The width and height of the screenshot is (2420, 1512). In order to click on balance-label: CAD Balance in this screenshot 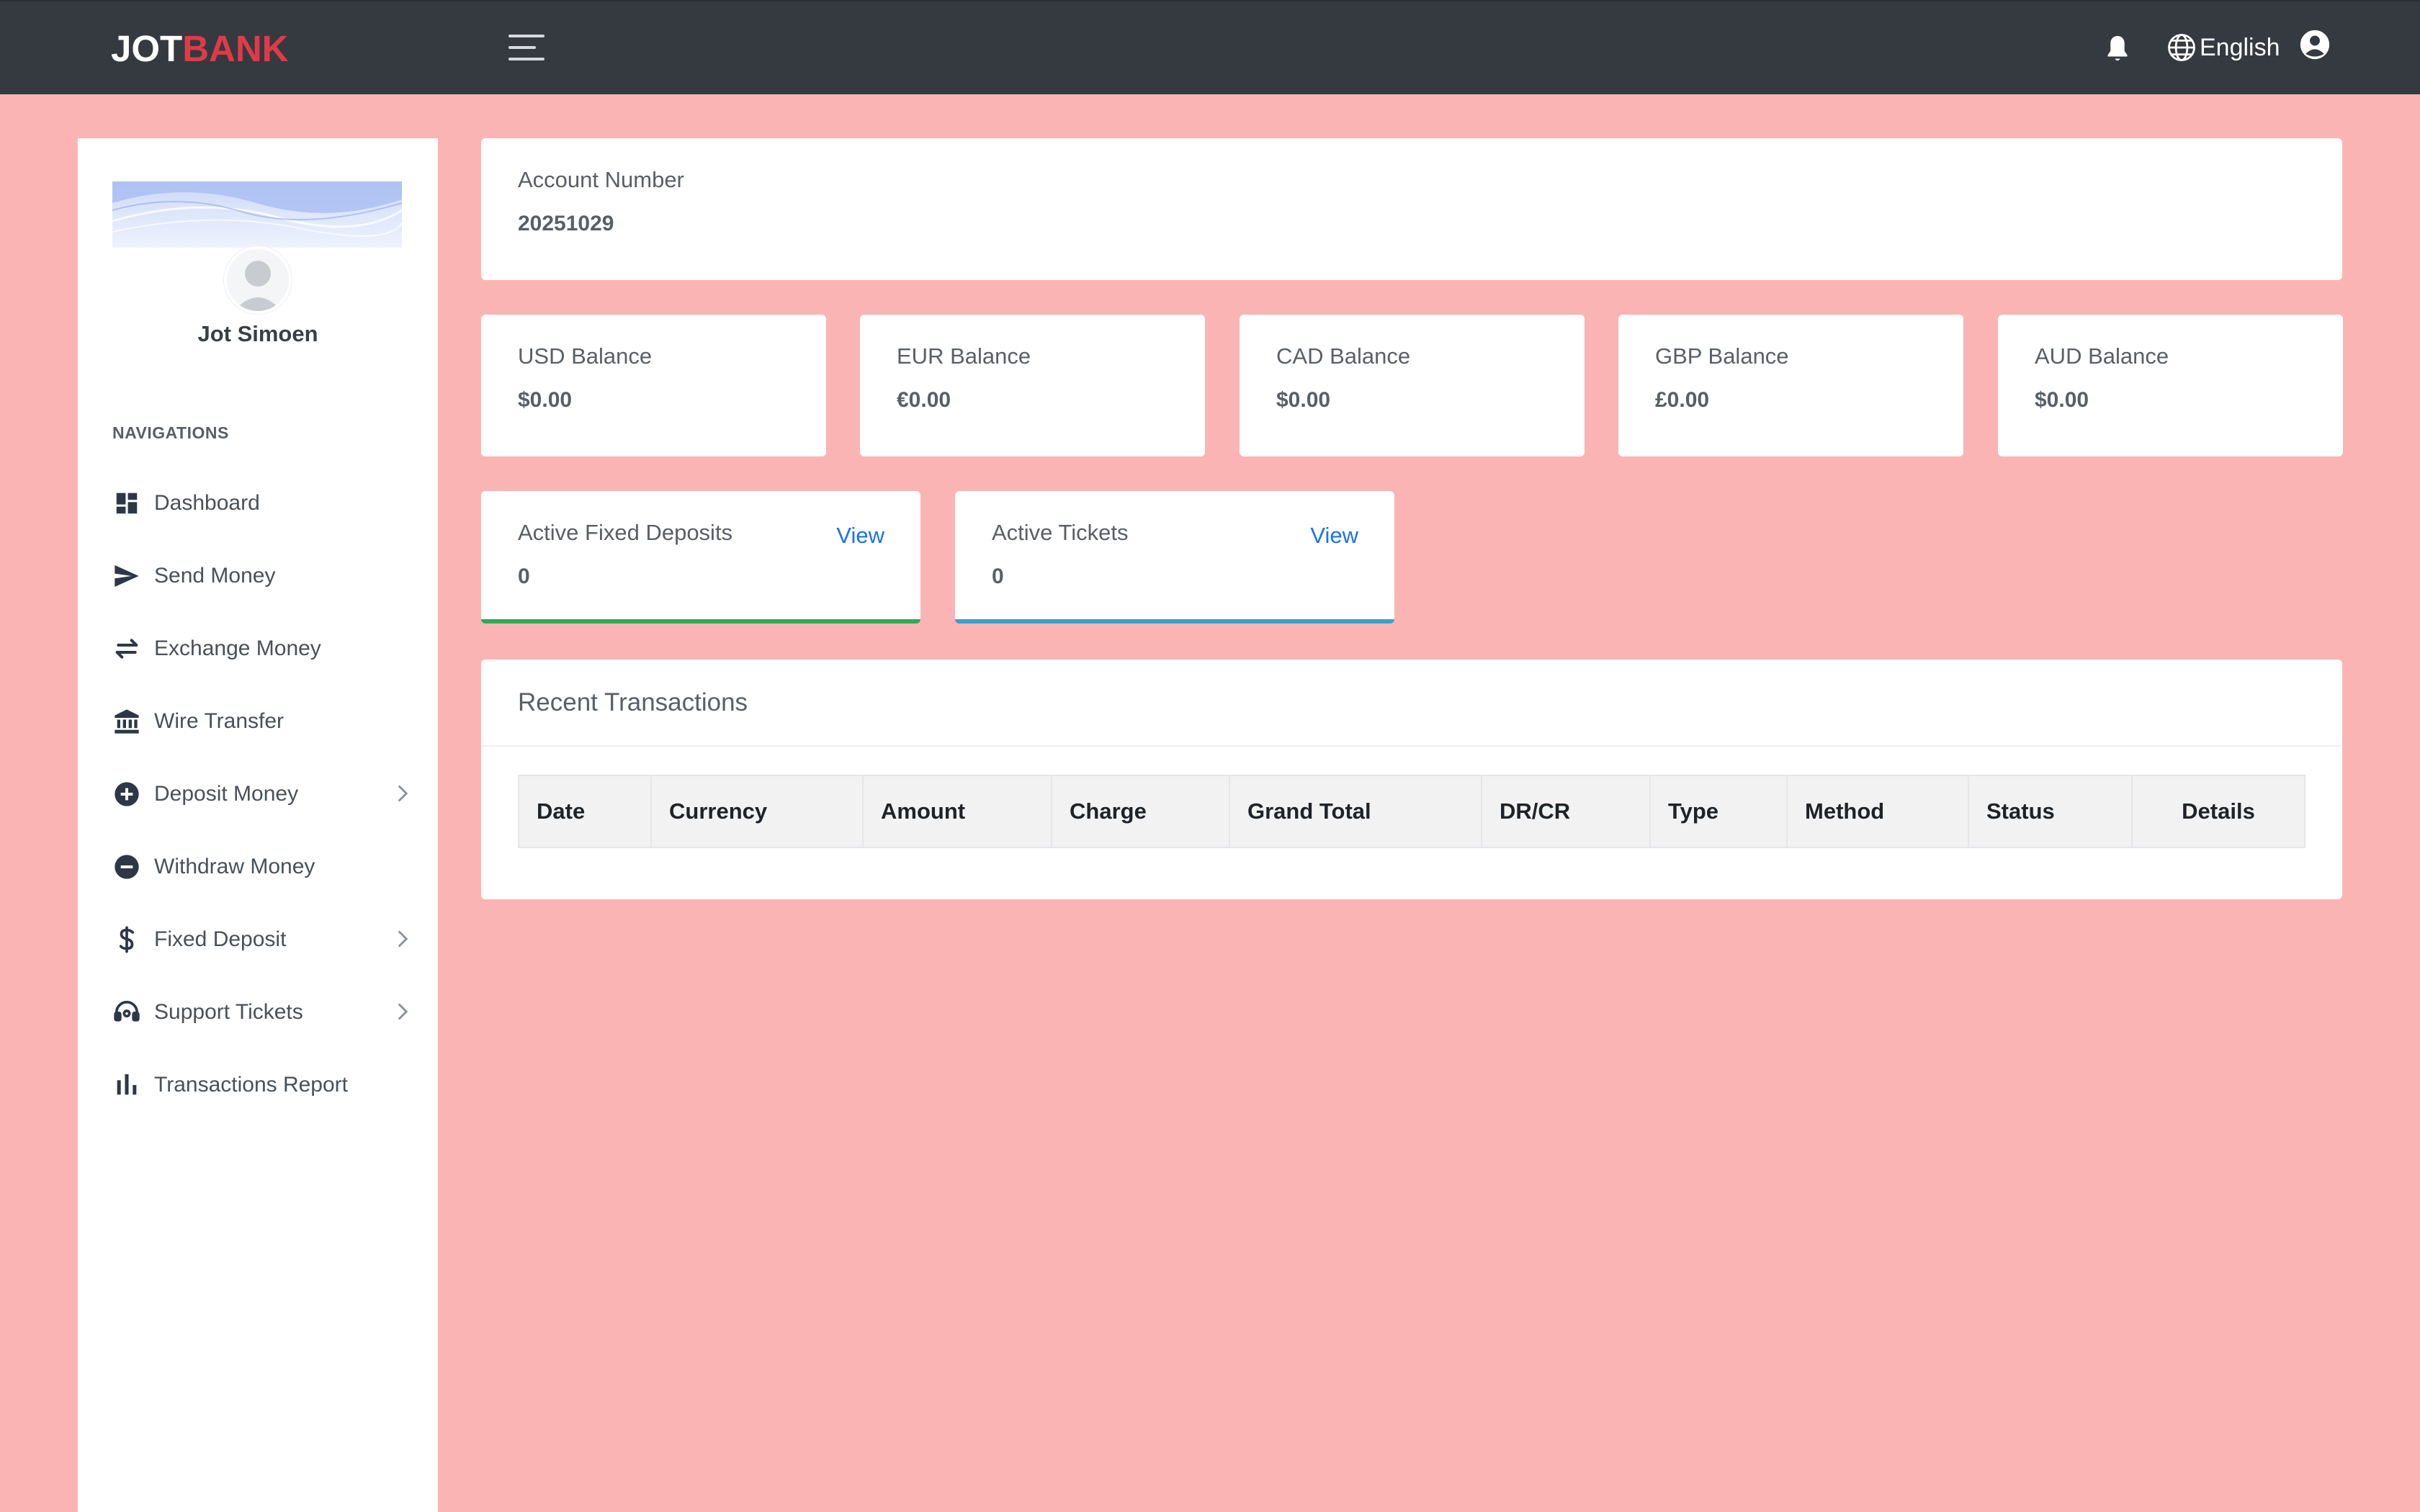, I will do `click(1343, 356)`.